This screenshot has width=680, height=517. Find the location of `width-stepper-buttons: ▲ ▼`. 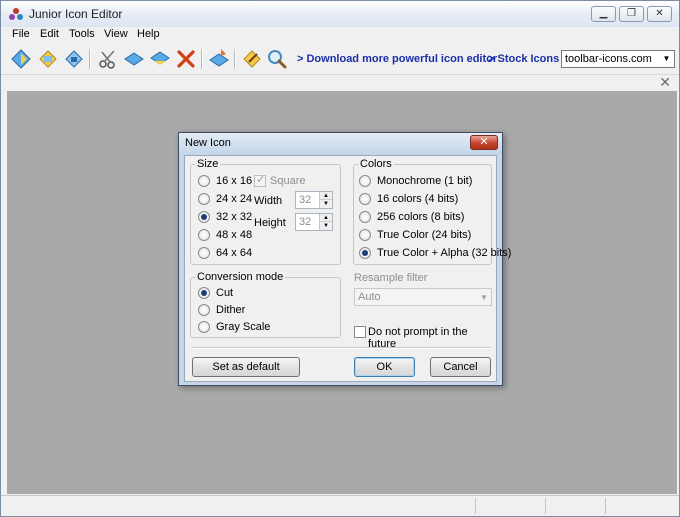

width-stepper-buttons: ▲ ▼ is located at coordinates (325, 200).